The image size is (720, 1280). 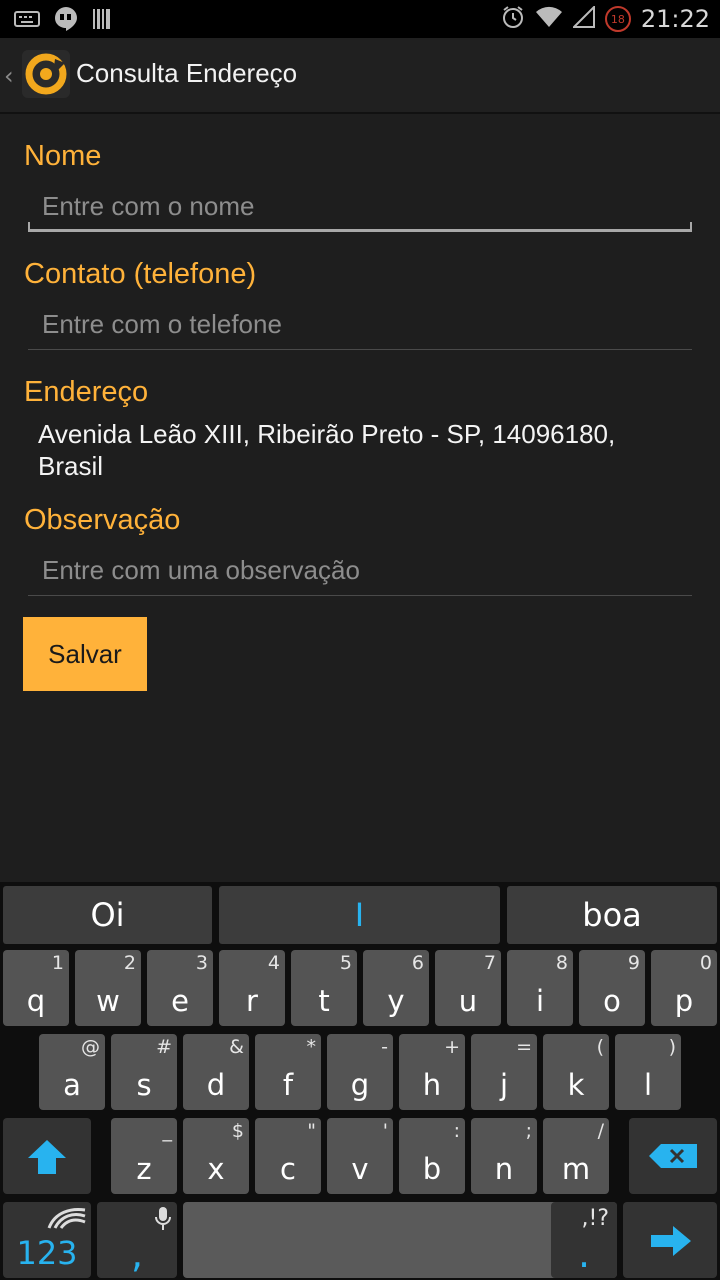 I want to click on telefone-input, so click(x=360, y=324).